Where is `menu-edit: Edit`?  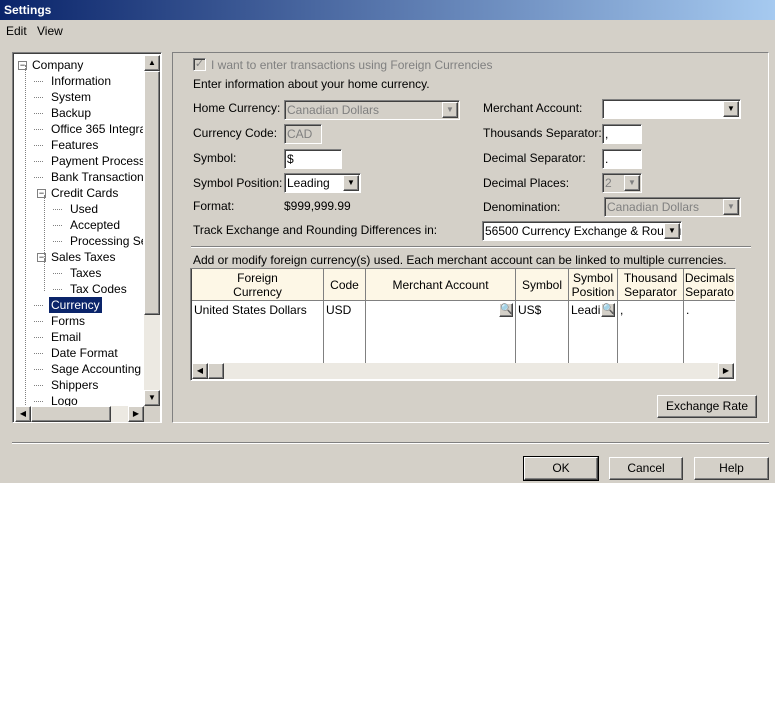
menu-edit: Edit is located at coordinates (16, 31).